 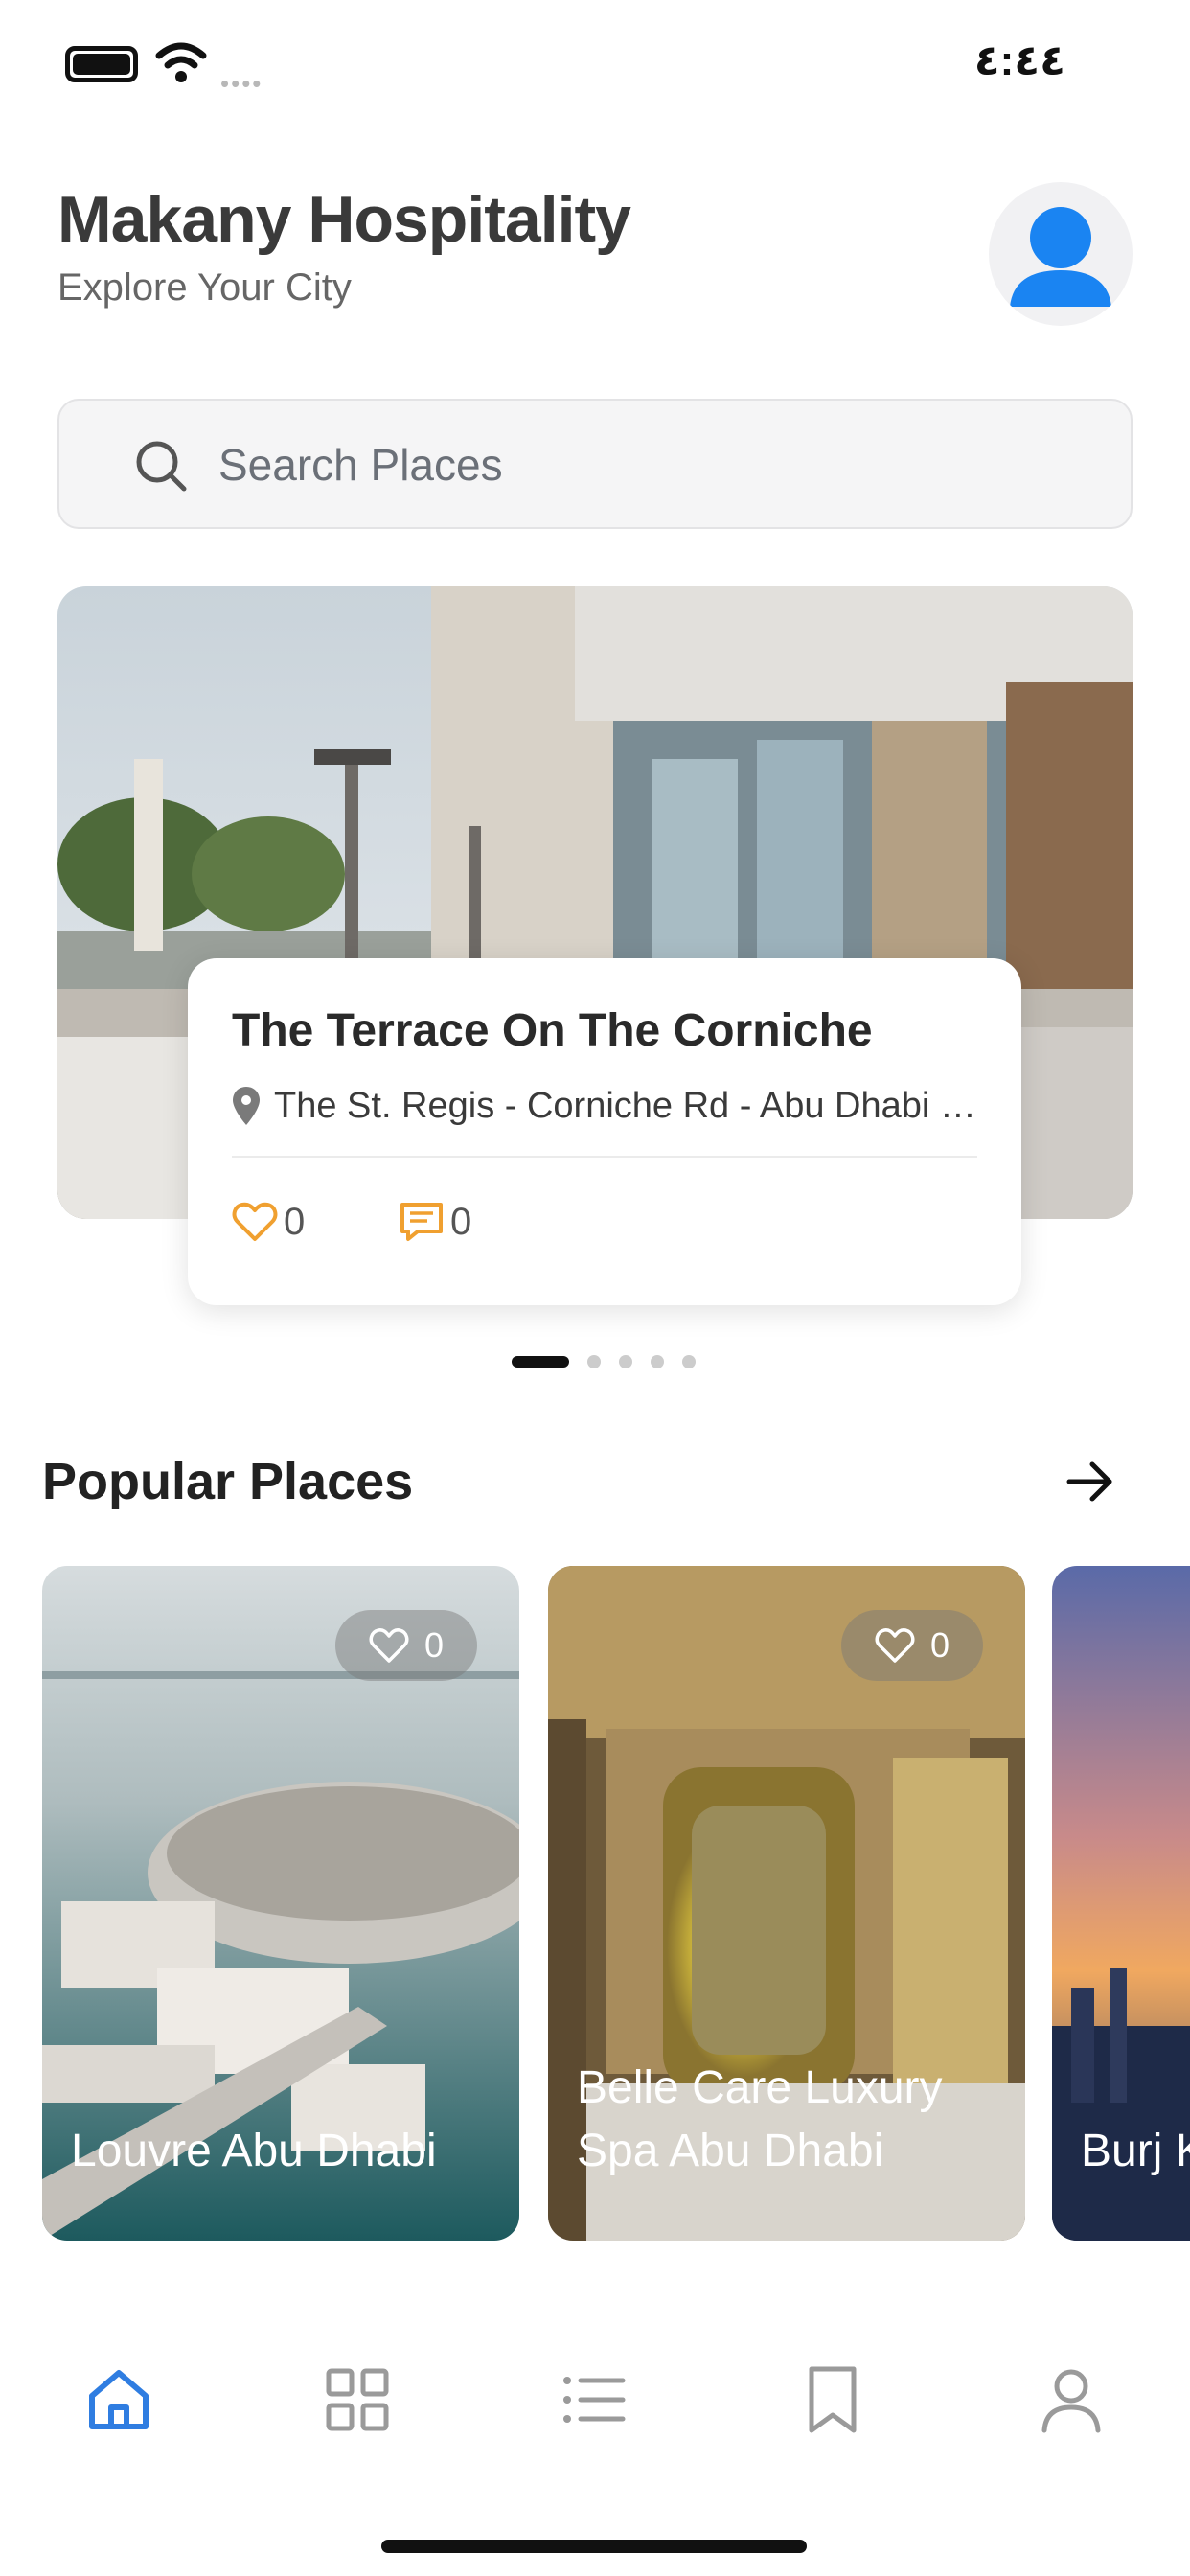 What do you see at coordinates (421, 1222) in the screenshot?
I see `comment-icon` at bounding box center [421, 1222].